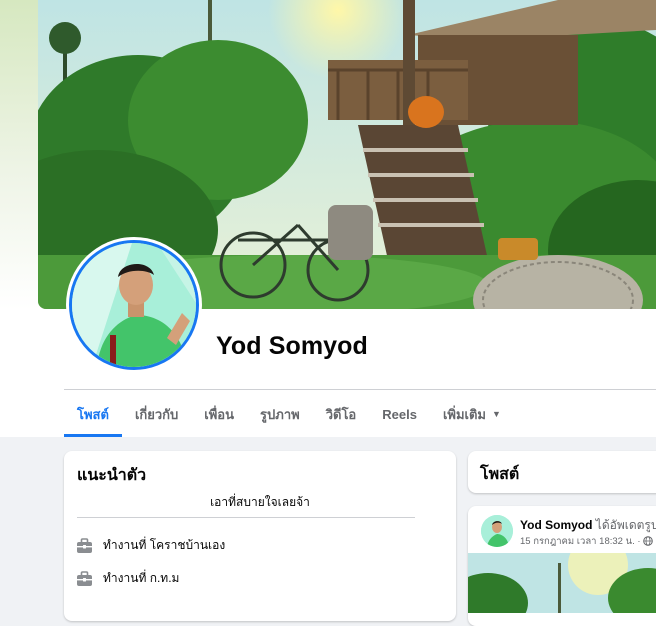  I want to click on profile-picture, so click(134, 305).